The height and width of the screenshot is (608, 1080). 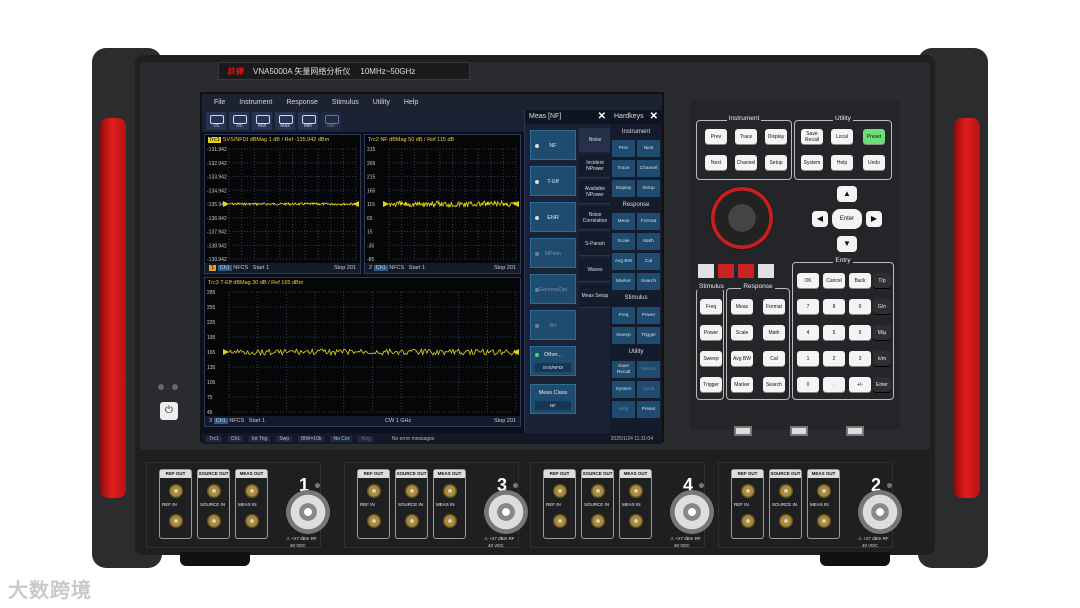 What do you see at coordinates (381, 102) in the screenshot?
I see `menu-utility: Utility` at bounding box center [381, 102].